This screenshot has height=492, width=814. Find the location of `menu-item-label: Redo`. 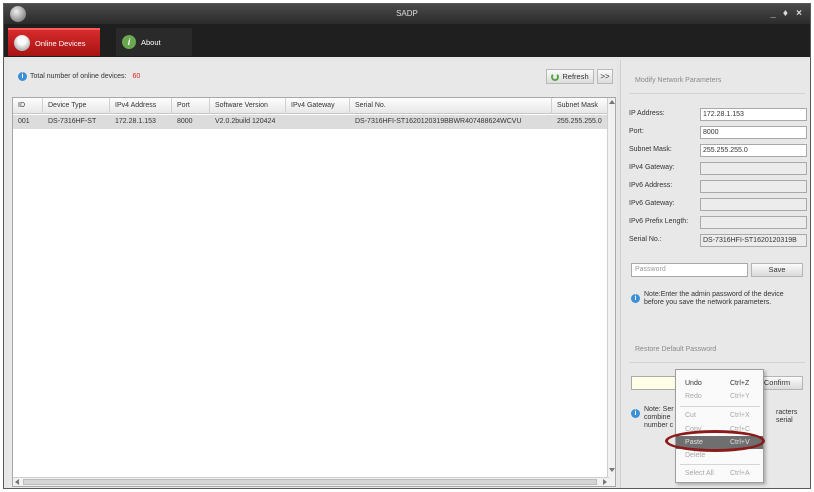

menu-item-label: Redo is located at coordinates (693, 396).